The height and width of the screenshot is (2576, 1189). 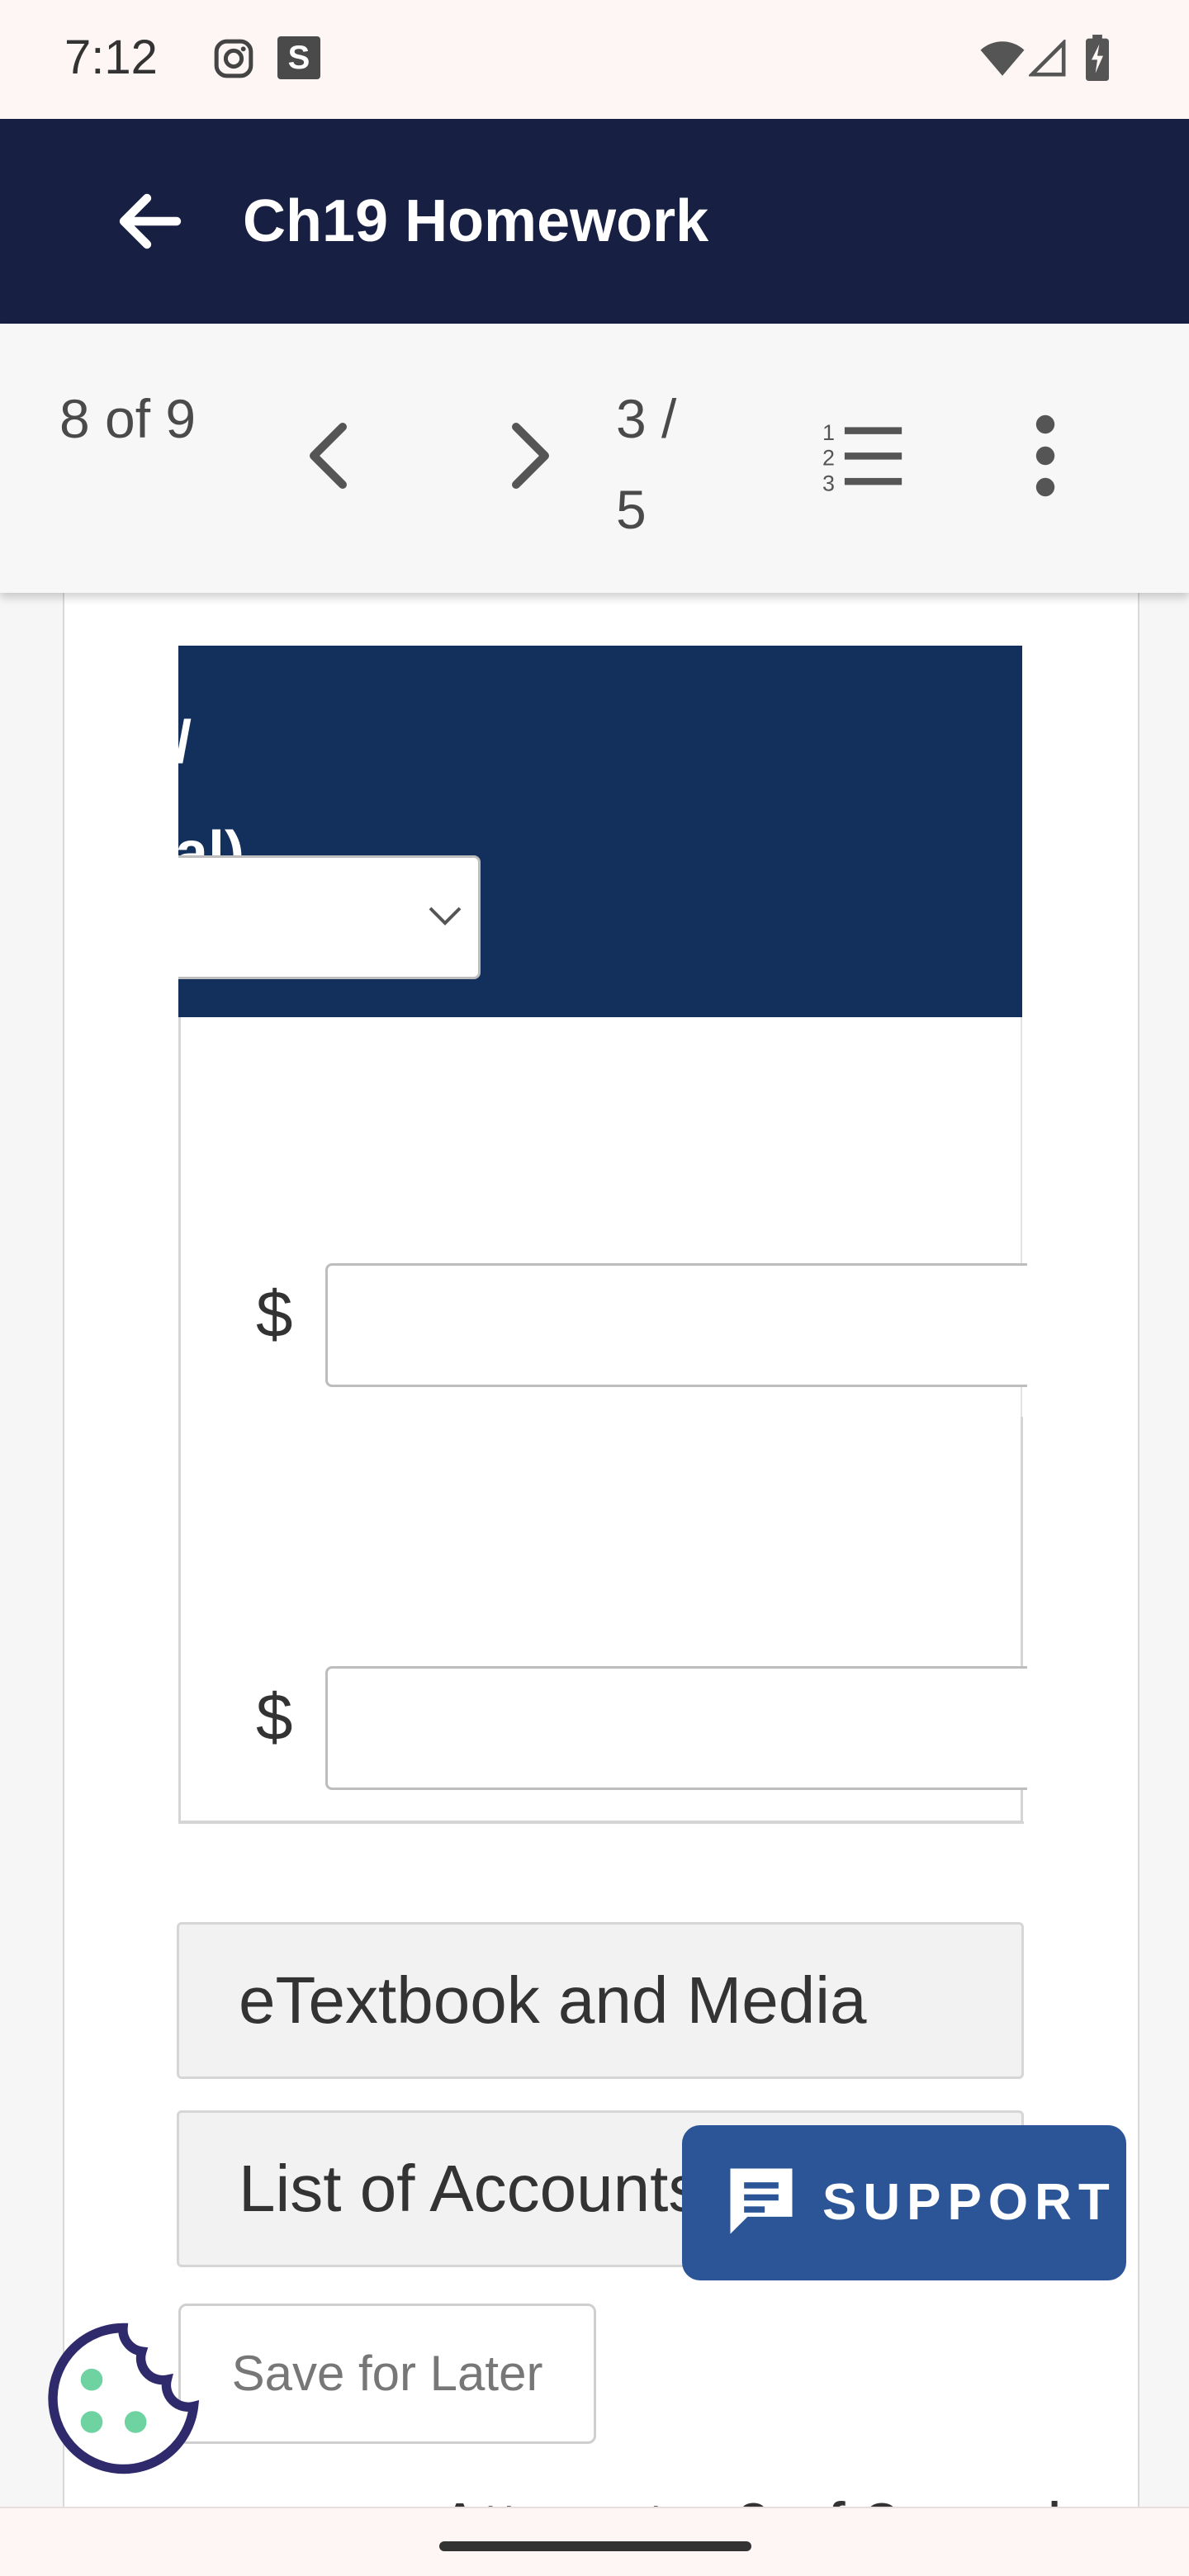 I want to click on save-for-later-button: Save for Later, so click(x=387, y=2374).